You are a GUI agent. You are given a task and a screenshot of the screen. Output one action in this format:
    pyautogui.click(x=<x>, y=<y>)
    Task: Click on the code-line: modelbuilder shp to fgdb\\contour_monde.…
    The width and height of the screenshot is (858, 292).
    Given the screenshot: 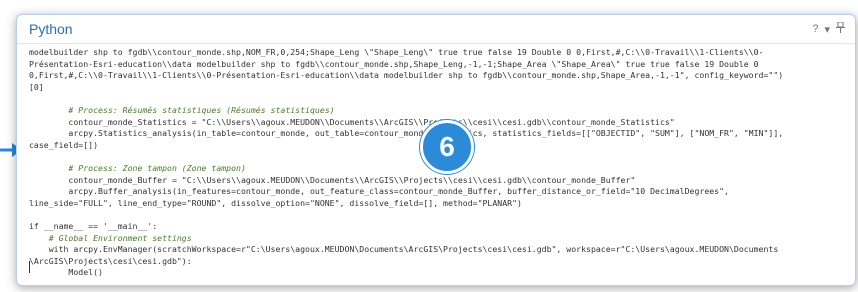 What is the action you would take?
    pyautogui.click(x=396, y=52)
    